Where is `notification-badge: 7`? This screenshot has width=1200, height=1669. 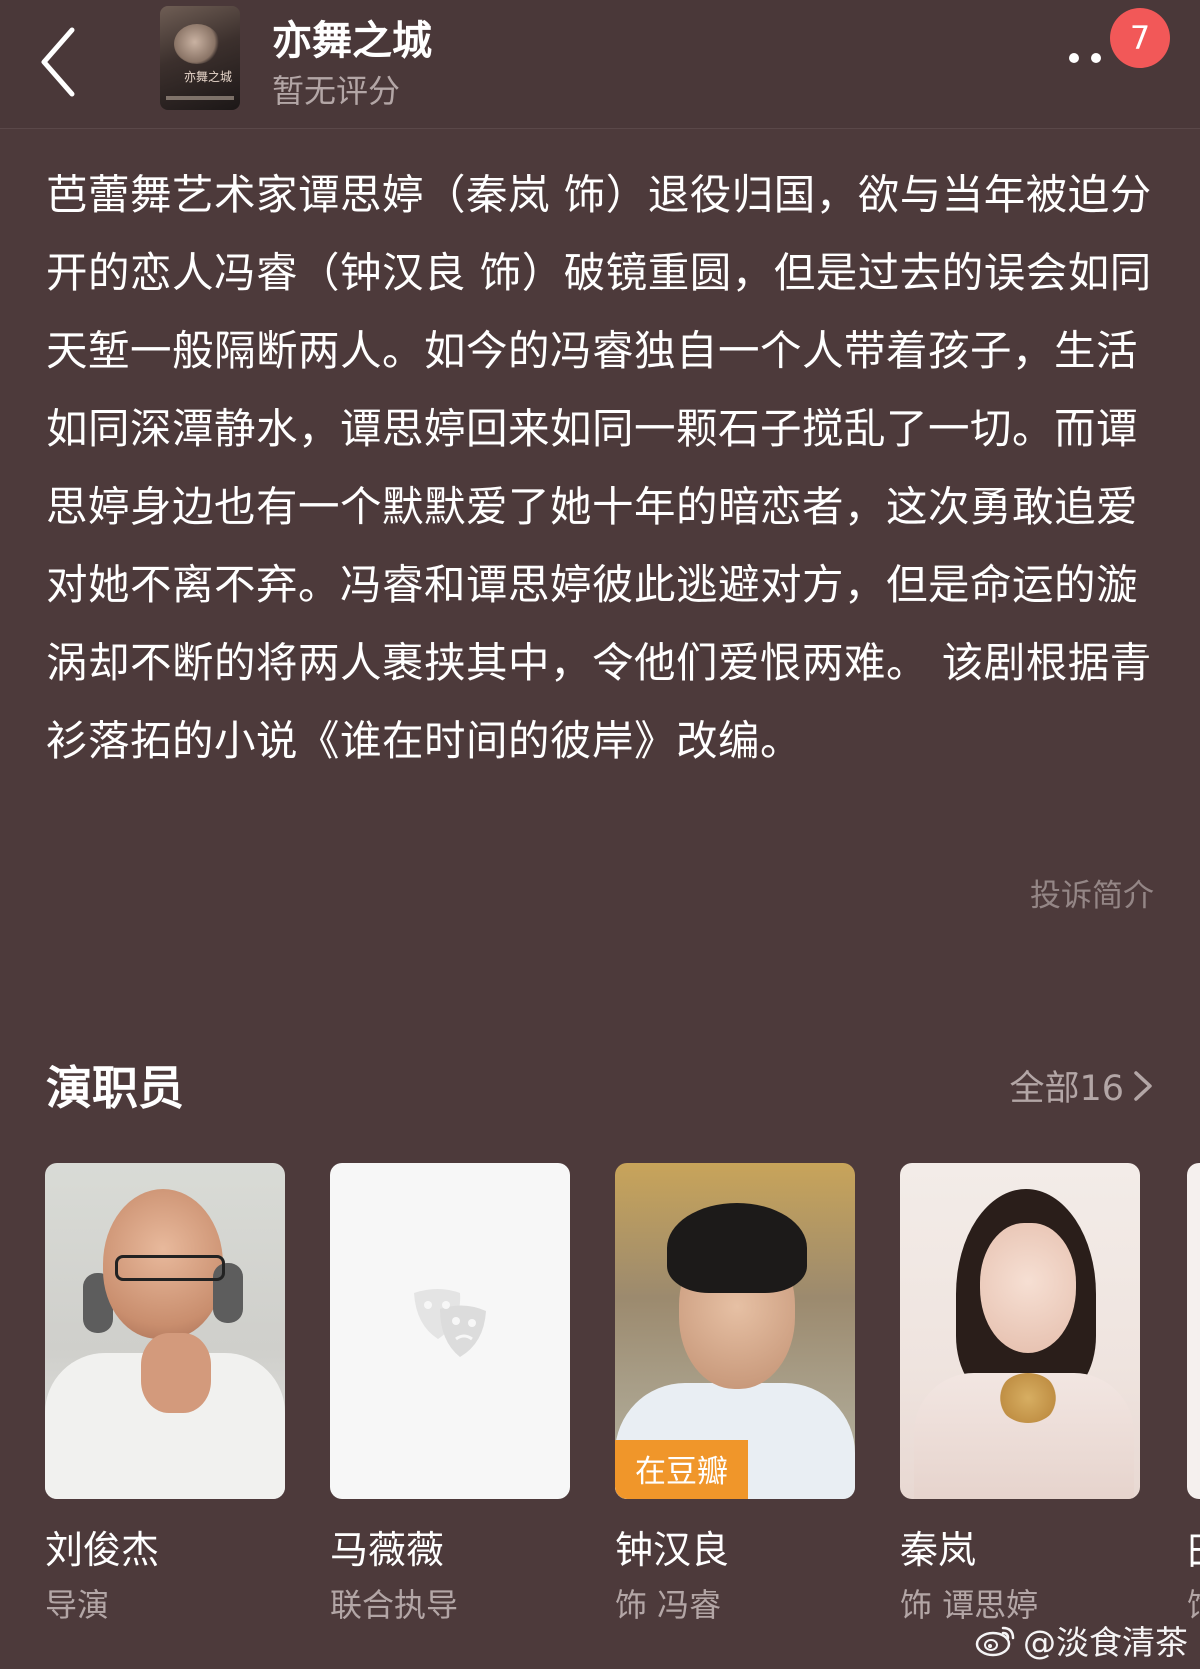
notification-badge: 7 is located at coordinates (1140, 38).